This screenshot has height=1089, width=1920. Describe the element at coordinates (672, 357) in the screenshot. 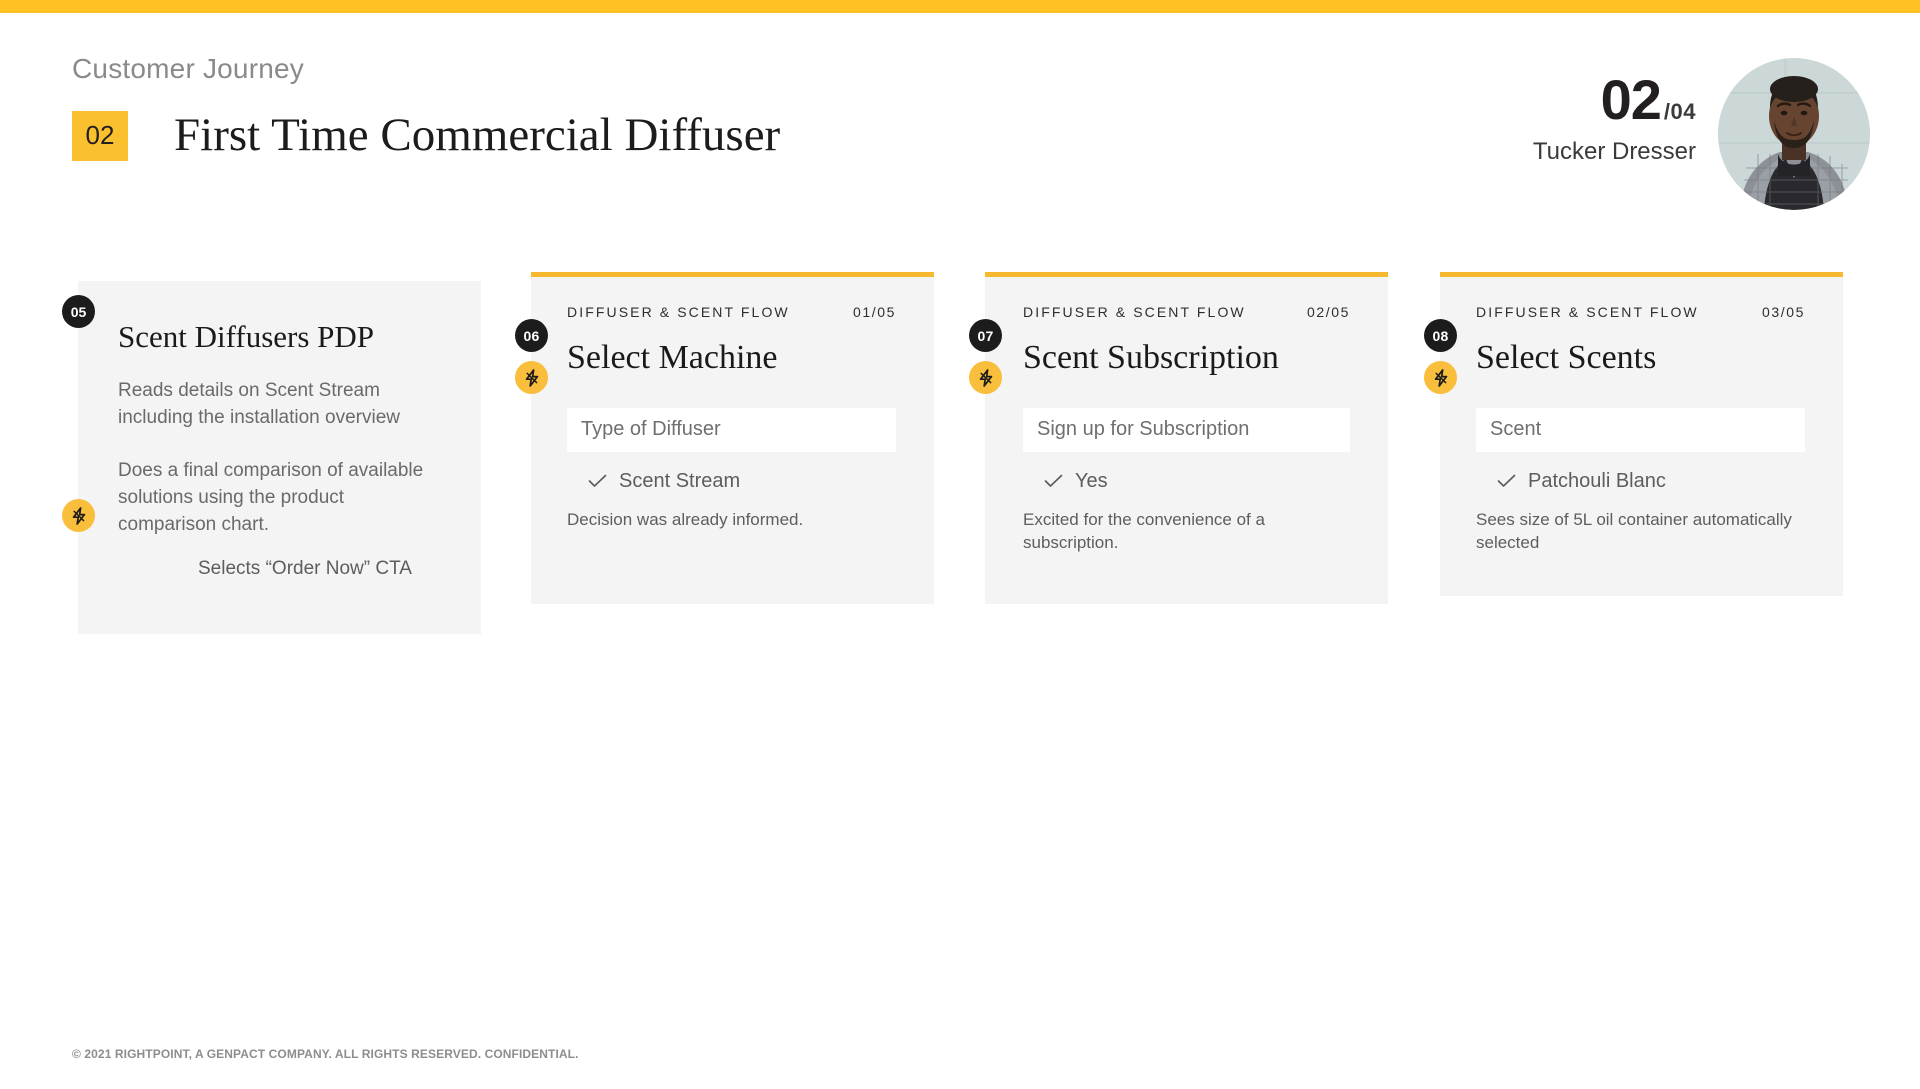

I see `card-title: Select Machine` at that location.